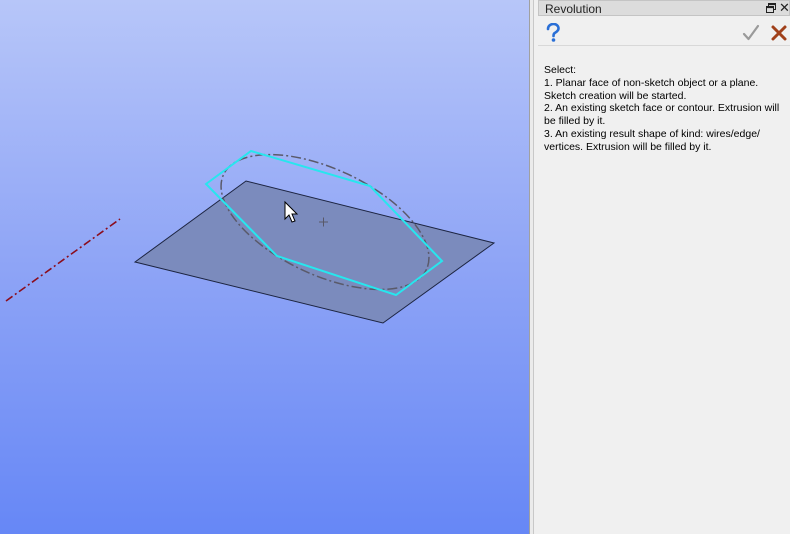  What do you see at coordinates (553, 33) in the screenshot?
I see `help-question-icon` at bounding box center [553, 33].